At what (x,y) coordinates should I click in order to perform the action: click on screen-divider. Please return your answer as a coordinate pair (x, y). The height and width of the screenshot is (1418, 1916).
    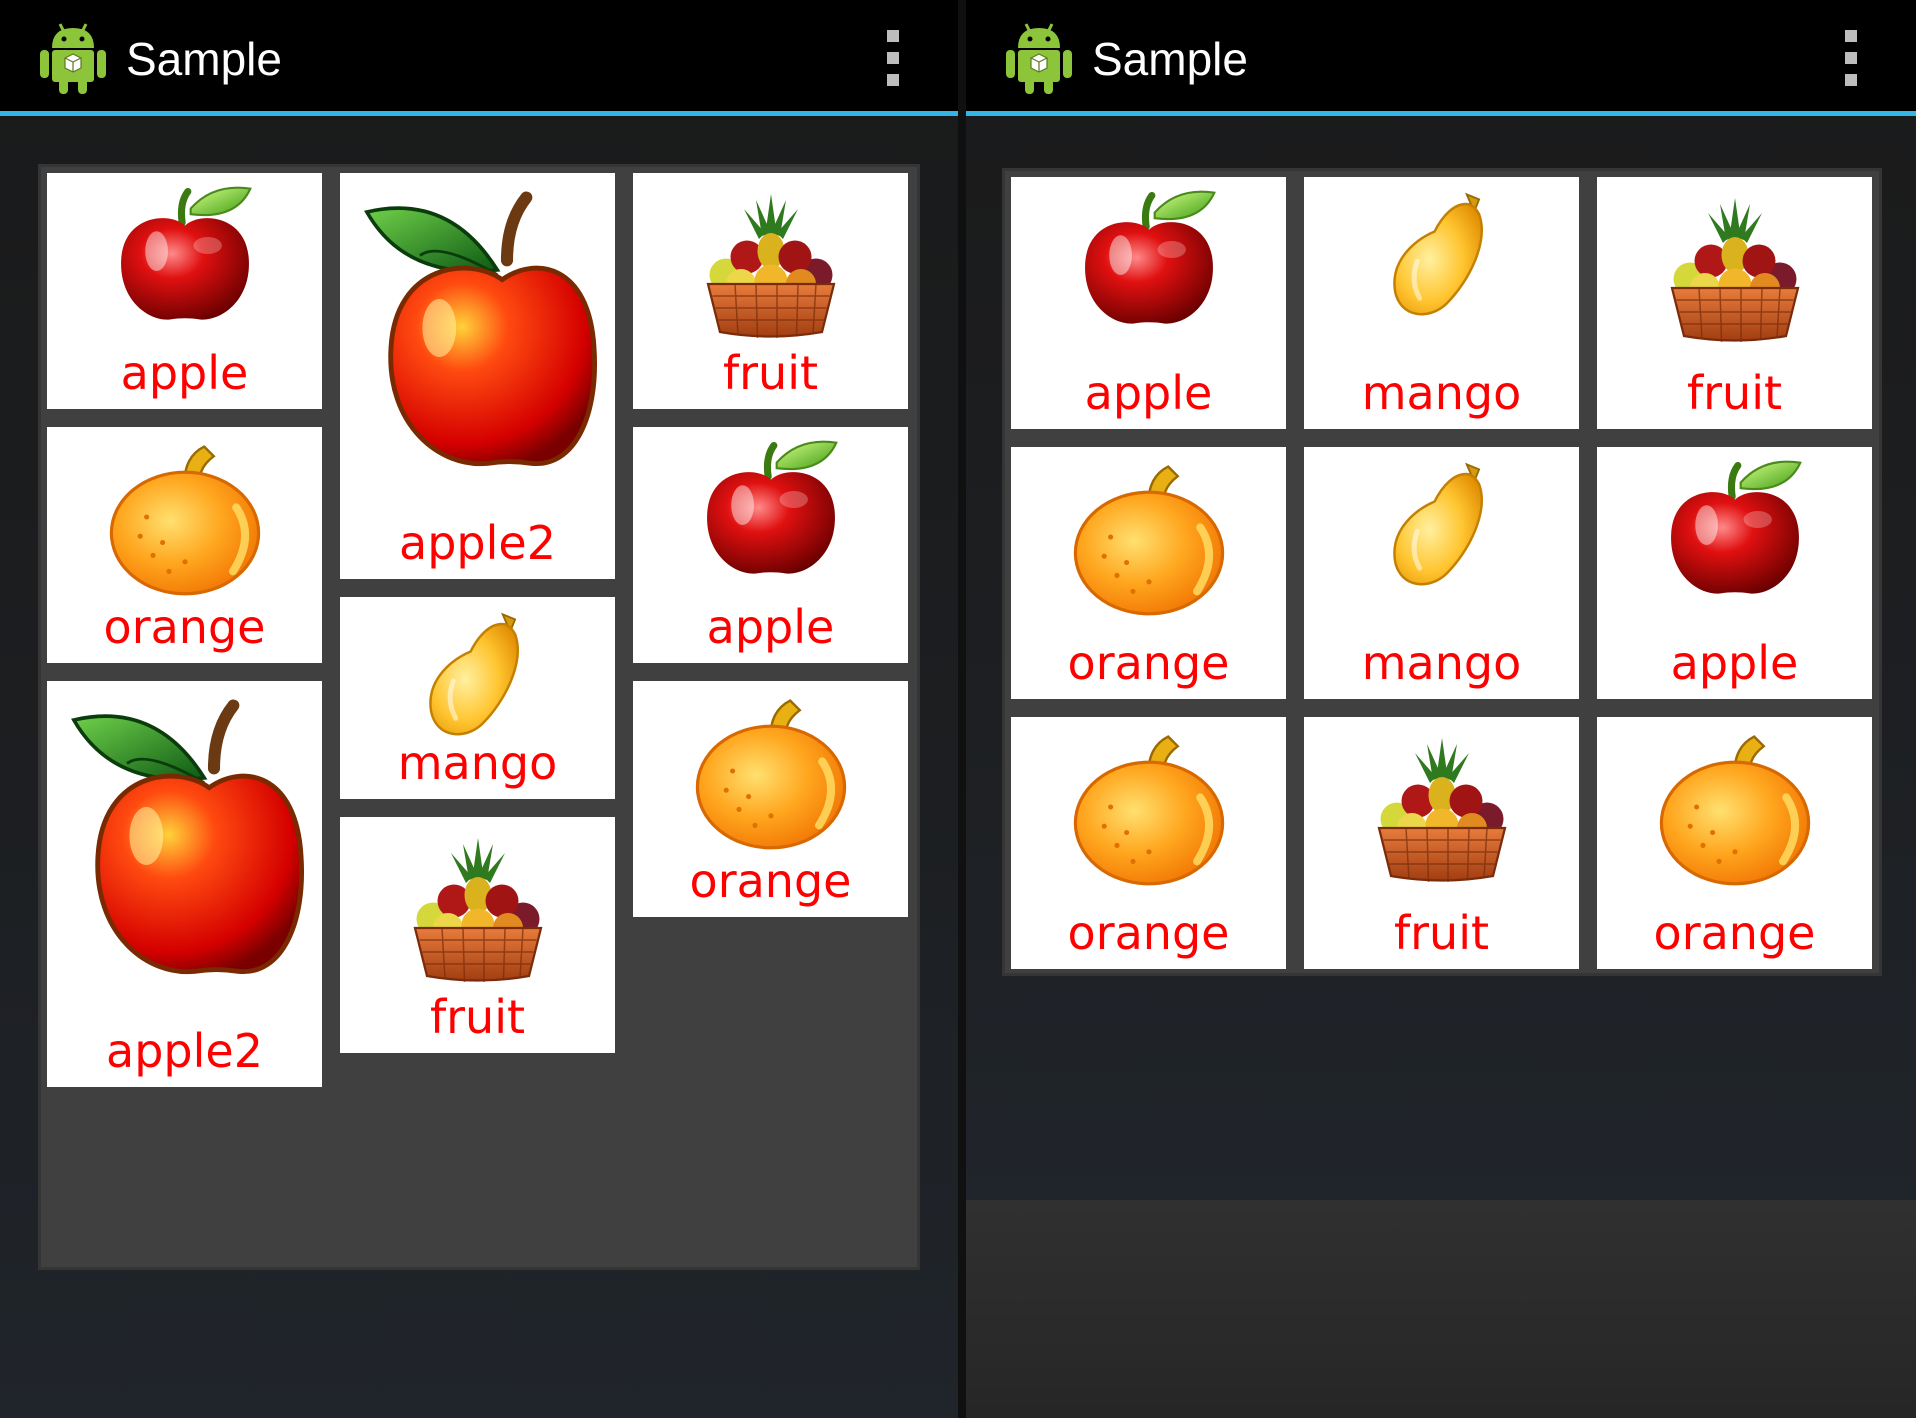
    Looking at the image, I should click on (962, 709).